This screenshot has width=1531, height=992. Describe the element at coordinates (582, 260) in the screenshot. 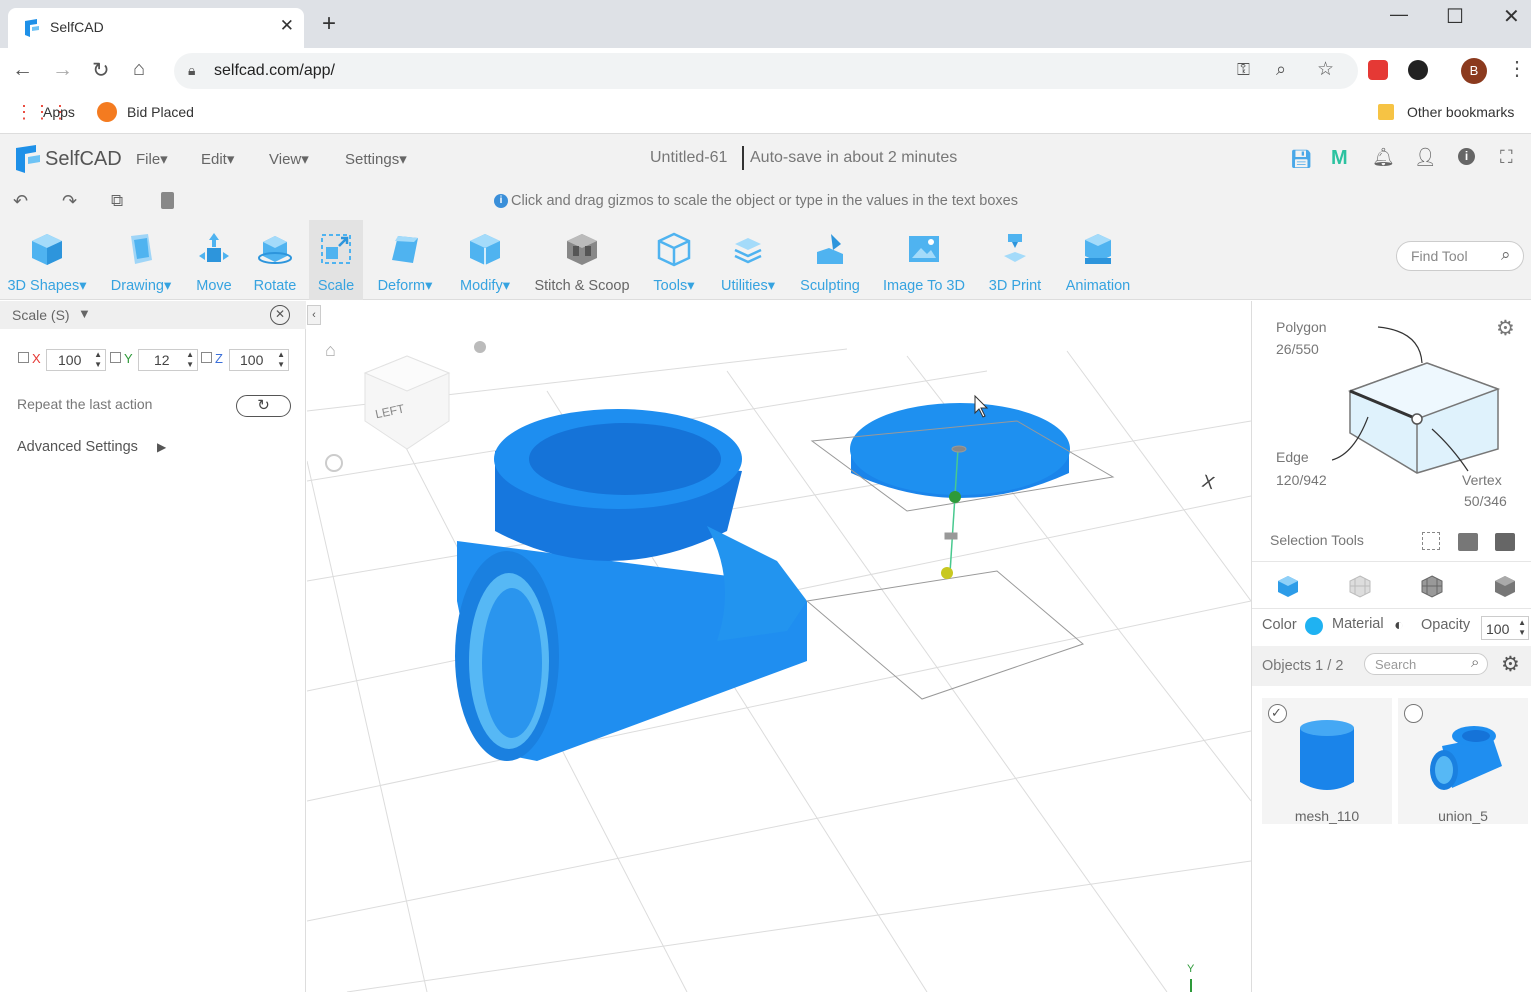

I see `tool-stitch-scoop: Stitch & Scoop` at that location.